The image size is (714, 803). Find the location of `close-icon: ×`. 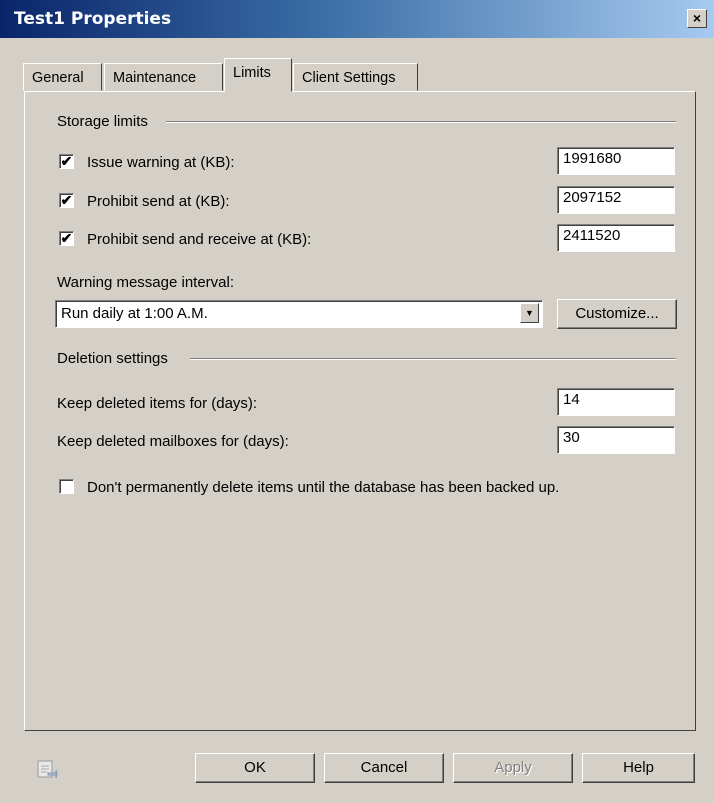

close-icon: × is located at coordinates (697, 18).